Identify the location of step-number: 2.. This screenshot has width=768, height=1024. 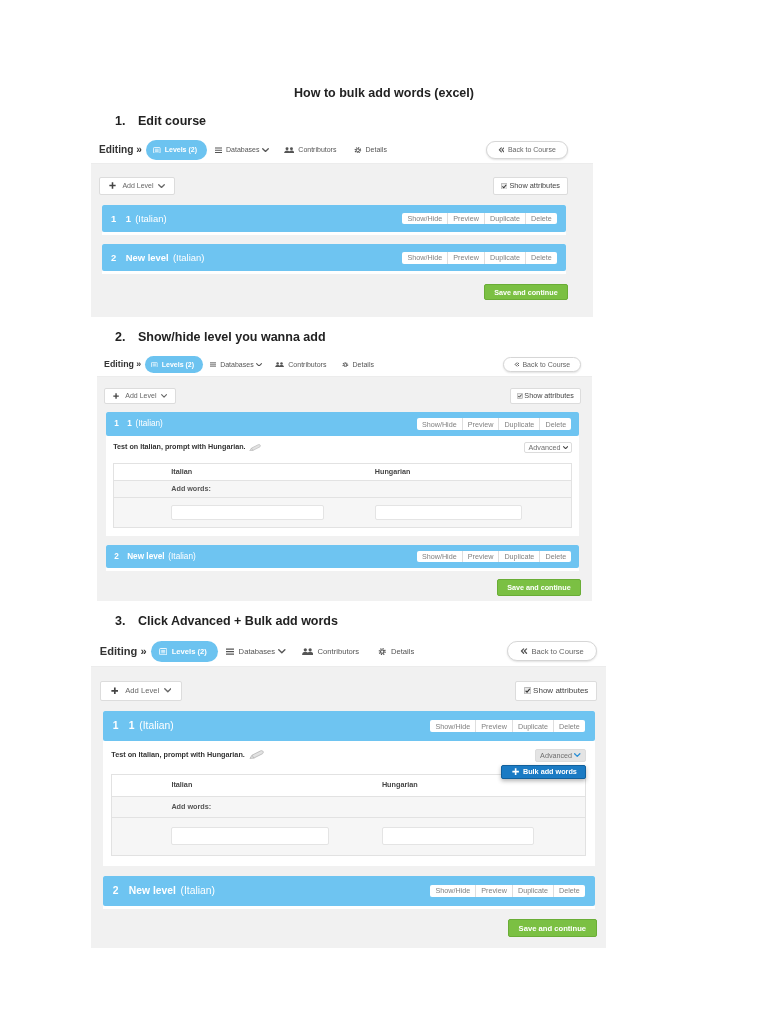
(121, 337).